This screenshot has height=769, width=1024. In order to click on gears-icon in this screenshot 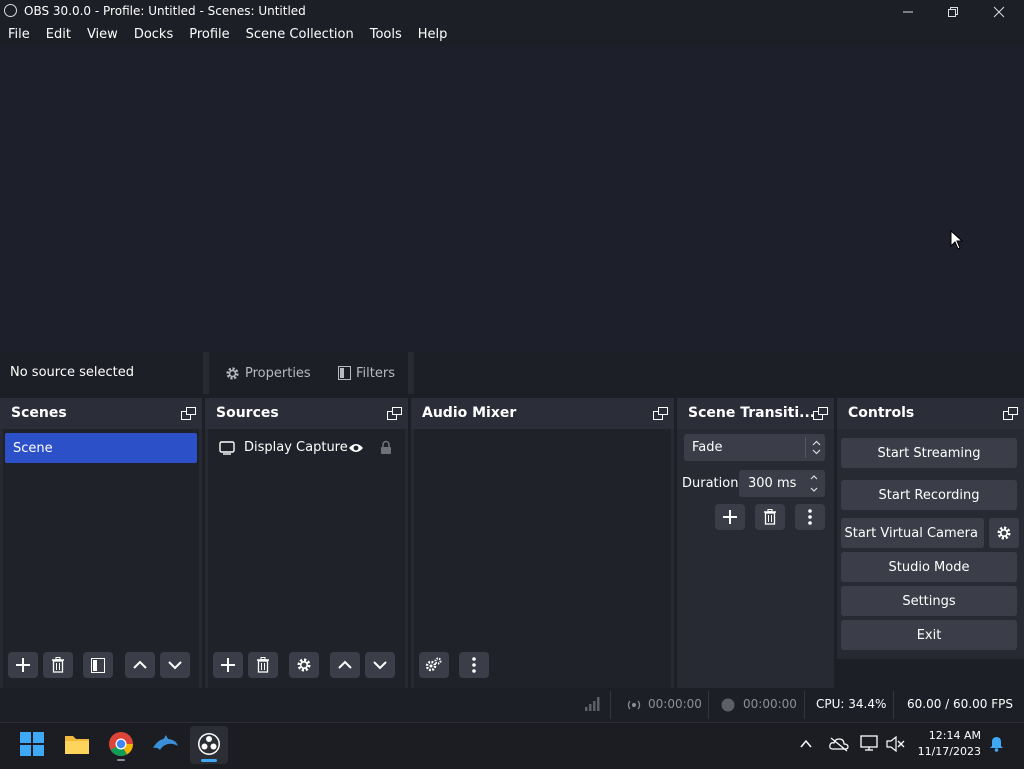, I will do `click(433, 664)`.